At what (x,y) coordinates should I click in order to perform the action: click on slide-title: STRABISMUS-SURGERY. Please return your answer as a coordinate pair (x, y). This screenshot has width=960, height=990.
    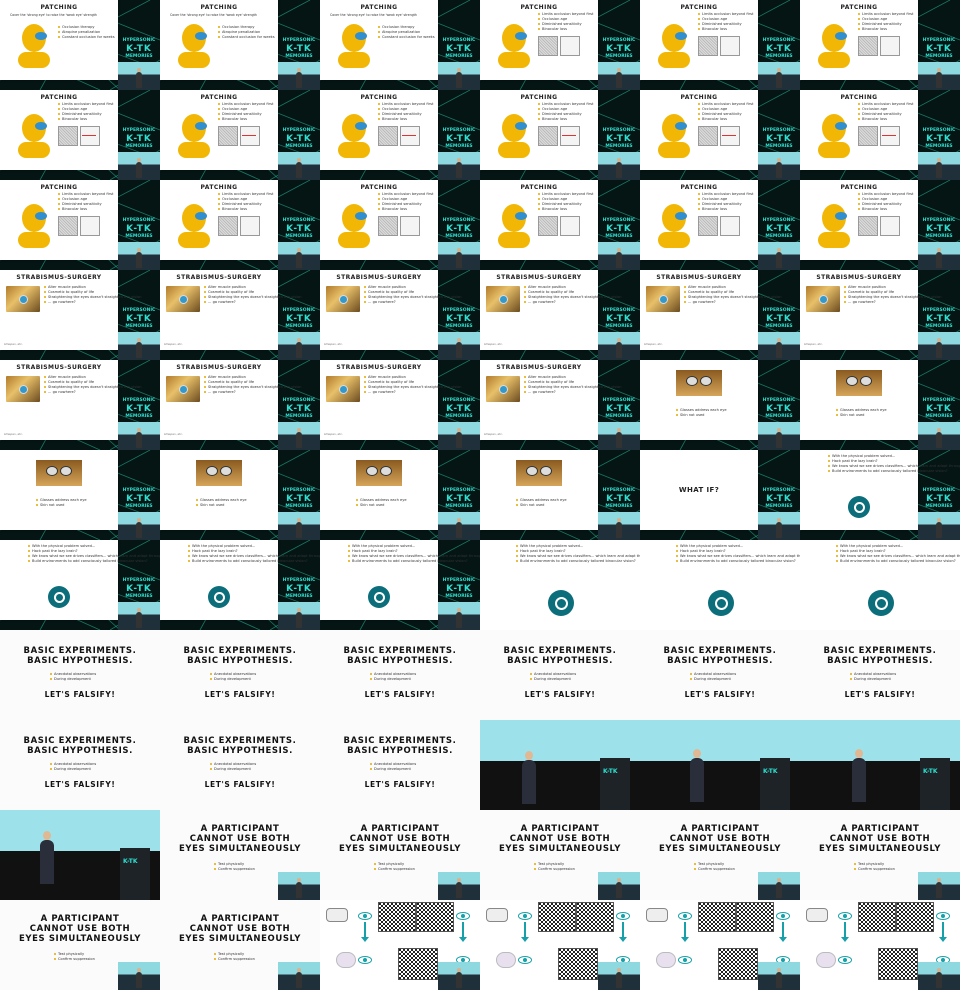
    Looking at the image, I should click on (699, 277).